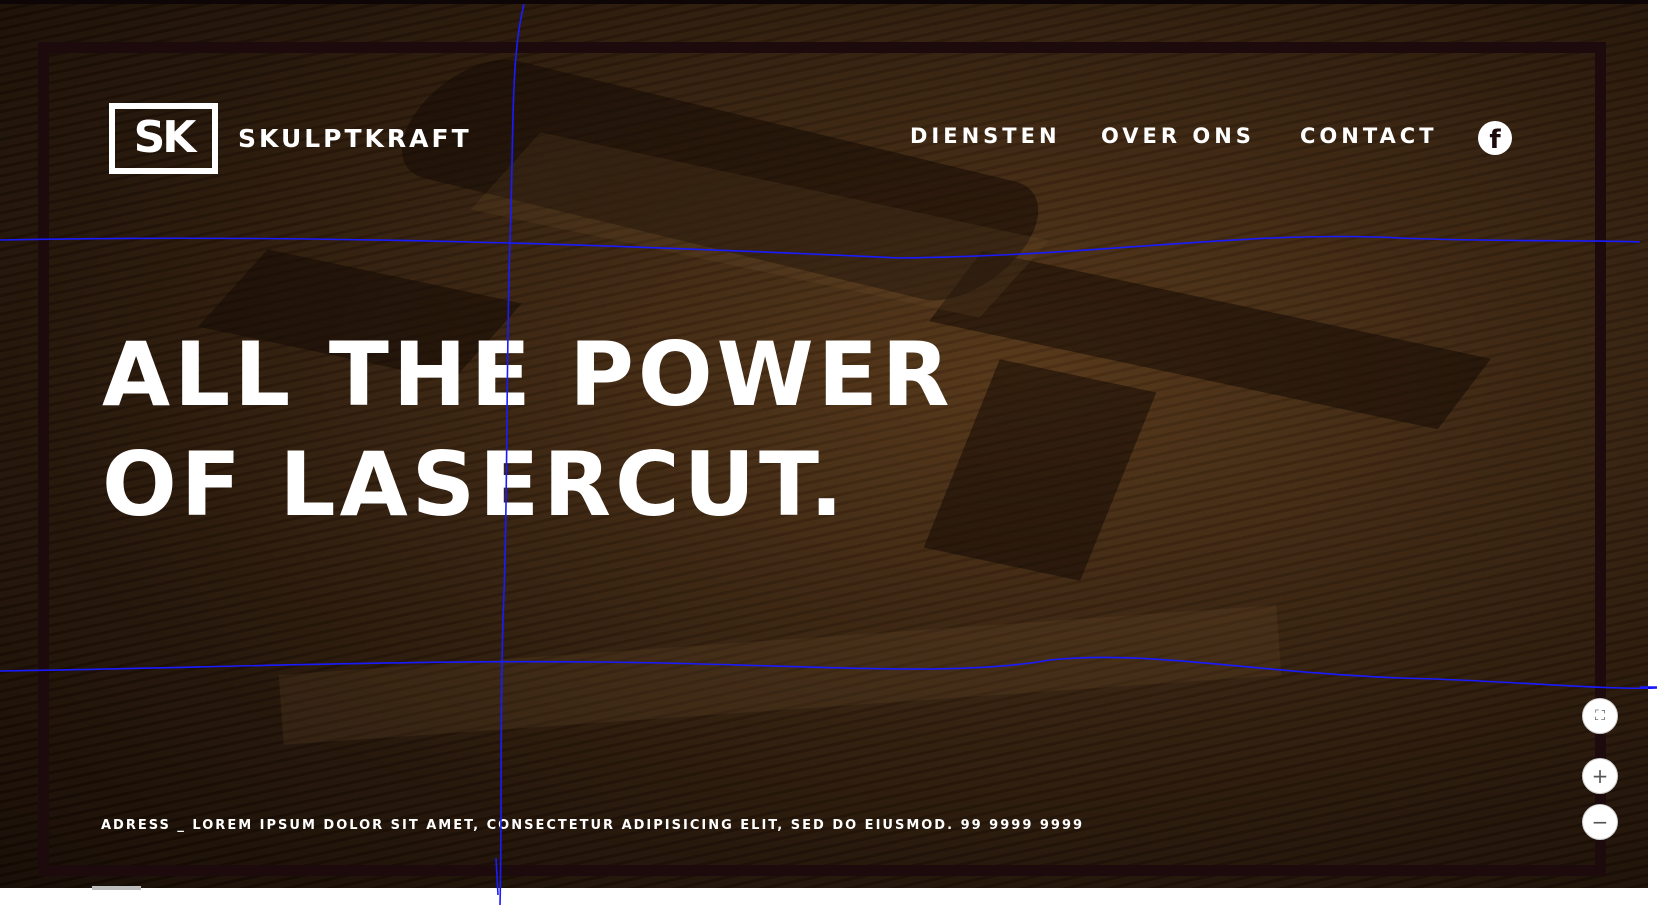 This screenshot has width=1657, height=907. I want to click on nav-item-over-ons: OVER ONS, so click(1178, 136).